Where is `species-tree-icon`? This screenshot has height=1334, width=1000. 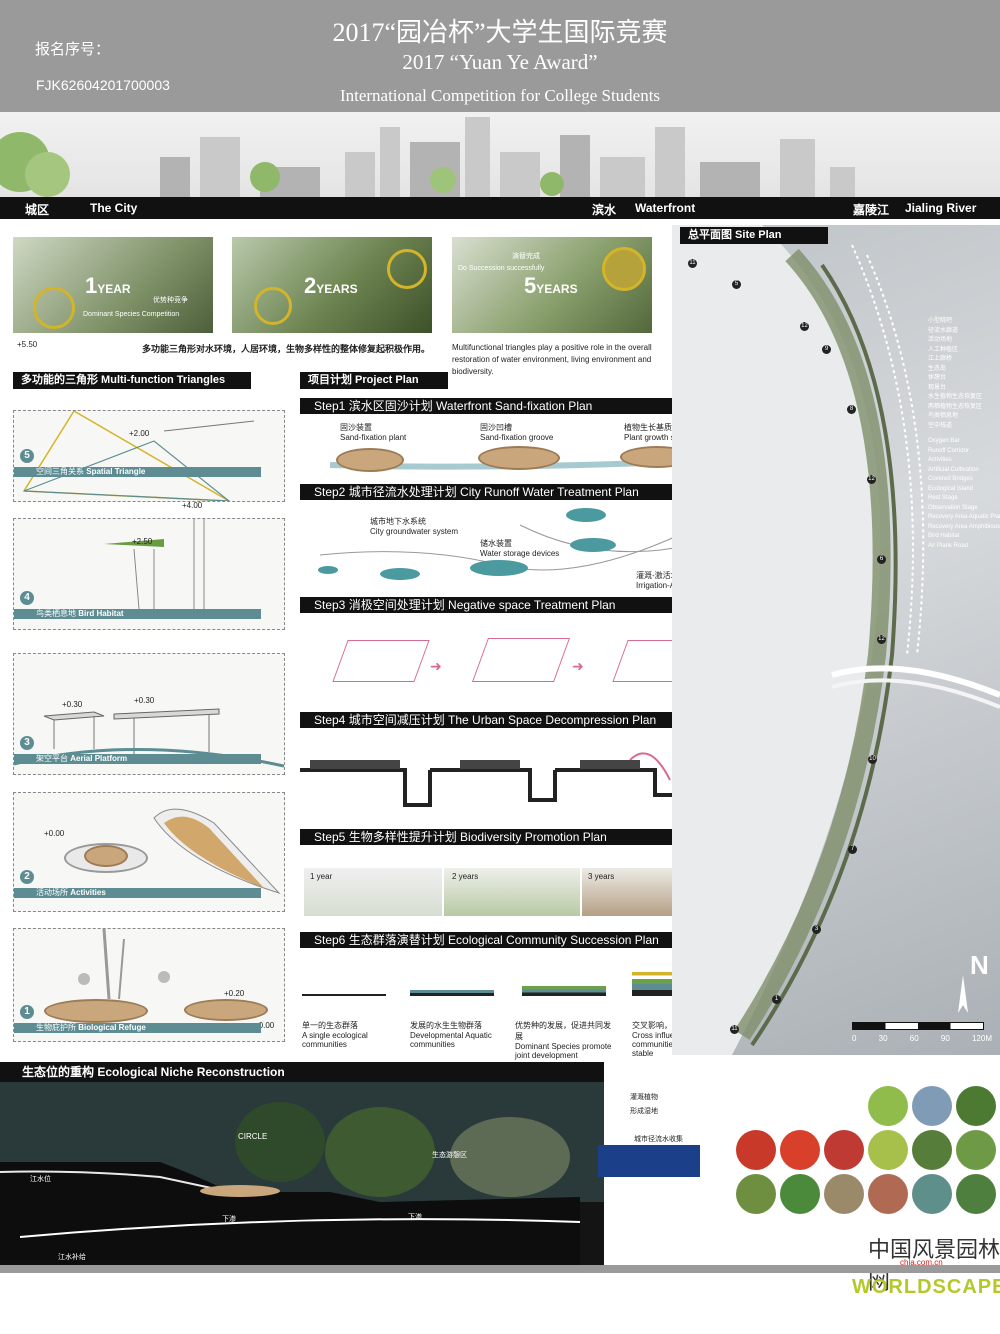
species-tree-icon is located at coordinates (932, 1106).